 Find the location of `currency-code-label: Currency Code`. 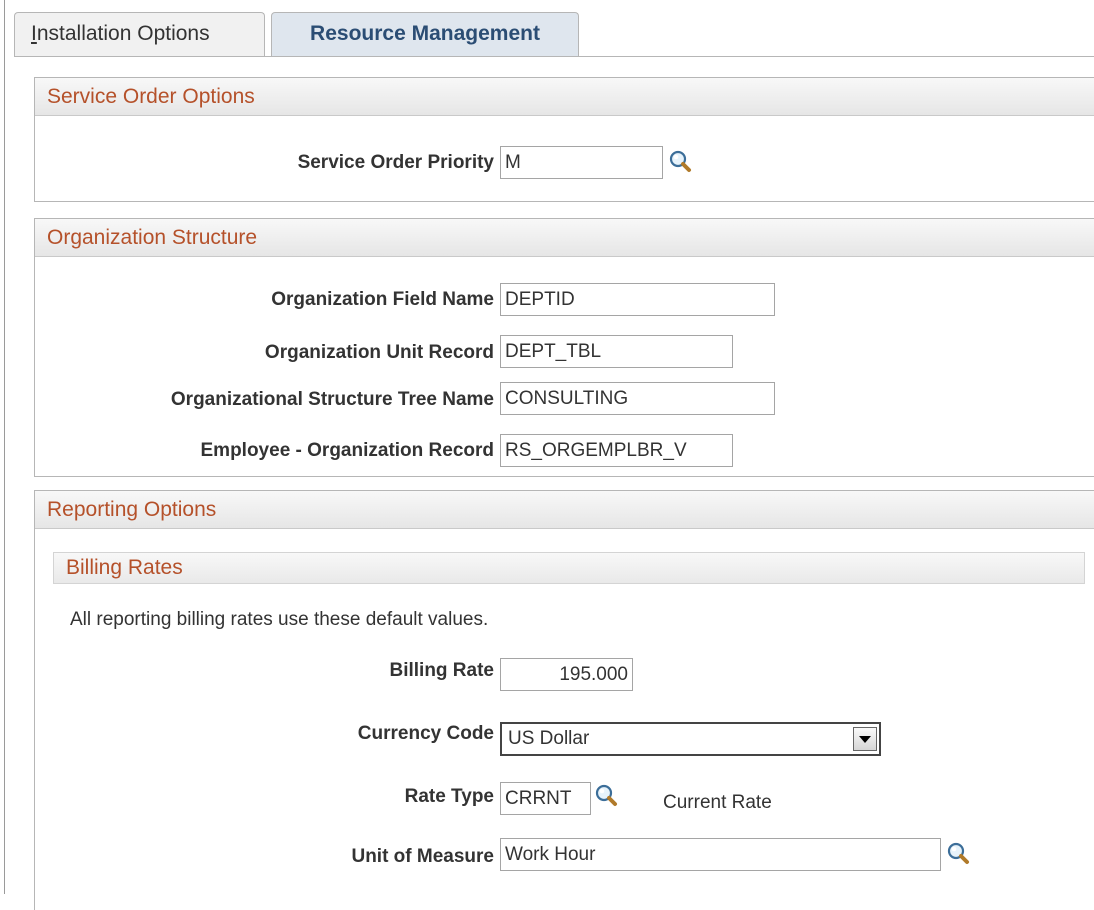

currency-code-label: Currency Code is located at coordinates (425, 733).